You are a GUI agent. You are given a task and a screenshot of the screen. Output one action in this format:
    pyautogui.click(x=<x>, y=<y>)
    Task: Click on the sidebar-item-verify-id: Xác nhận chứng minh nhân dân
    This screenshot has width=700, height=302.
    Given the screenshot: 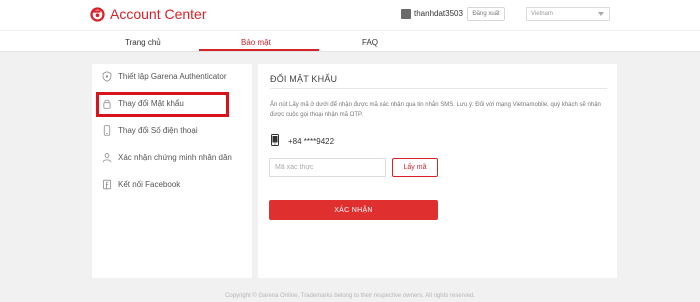 What is the action you would take?
    pyautogui.click(x=175, y=158)
    